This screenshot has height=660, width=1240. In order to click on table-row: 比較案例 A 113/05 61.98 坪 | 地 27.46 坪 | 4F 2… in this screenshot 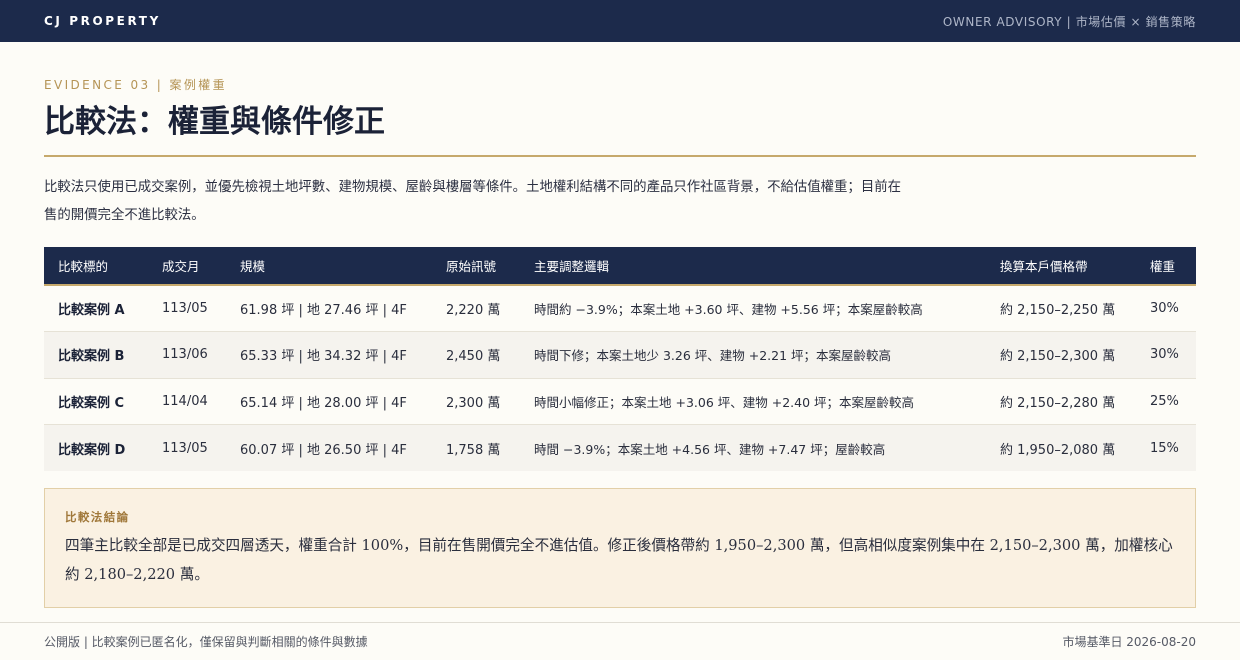, I will do `click(620, 308)`.